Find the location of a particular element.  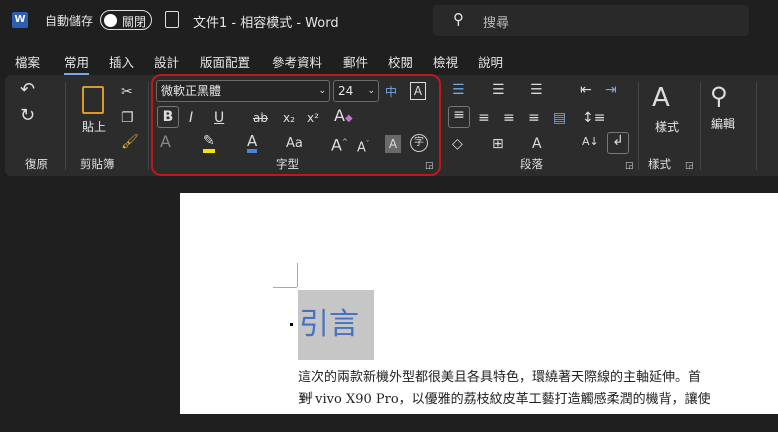

styles-icon: A is located at coordinates (661, 98).